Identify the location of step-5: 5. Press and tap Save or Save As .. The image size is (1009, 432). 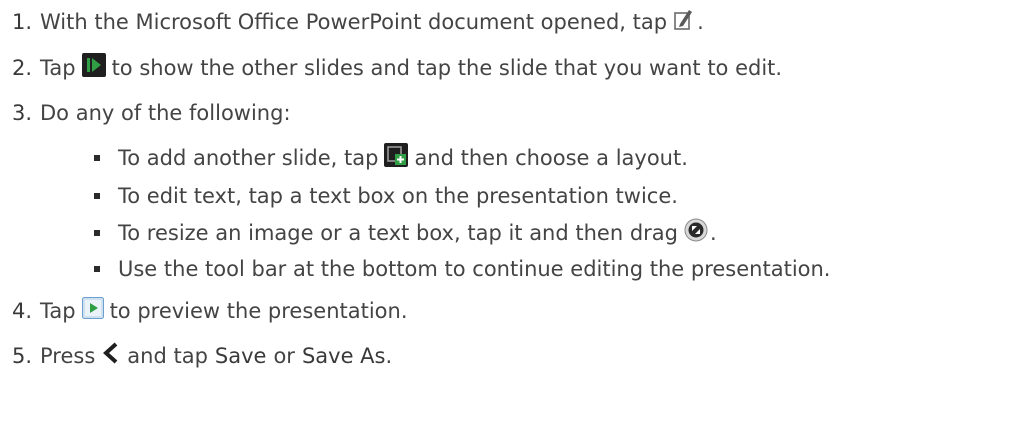
(198, 356).